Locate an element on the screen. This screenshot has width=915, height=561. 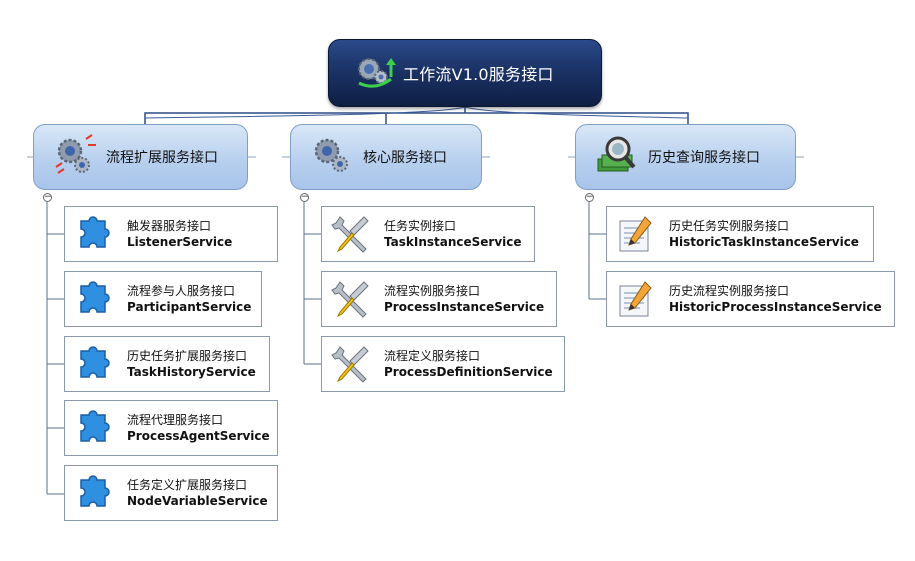
leaf-cn-label: 触发器服务接口 is located at coordinates (169, 226).